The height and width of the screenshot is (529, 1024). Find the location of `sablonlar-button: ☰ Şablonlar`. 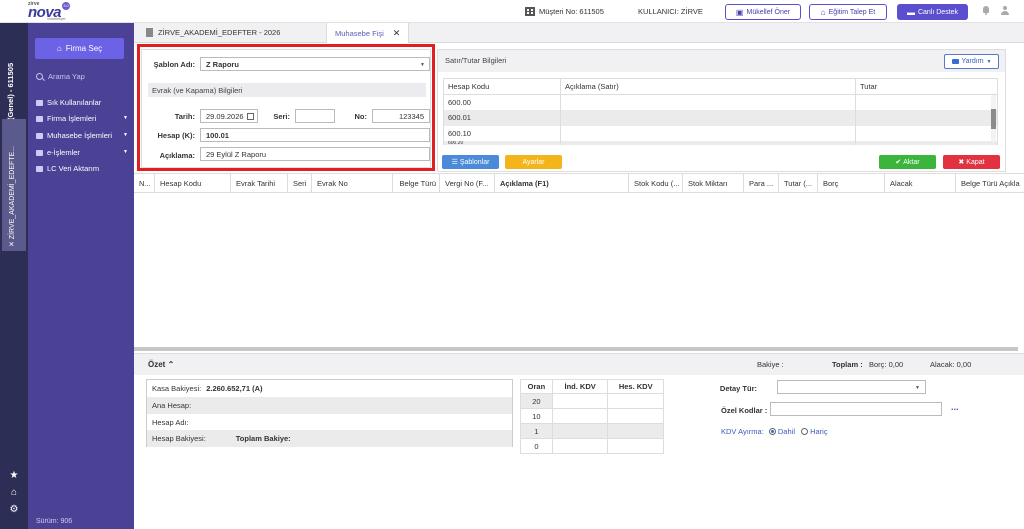

sablonlar-button: ☰ Şablonlar is located at coordinates (470, 162).